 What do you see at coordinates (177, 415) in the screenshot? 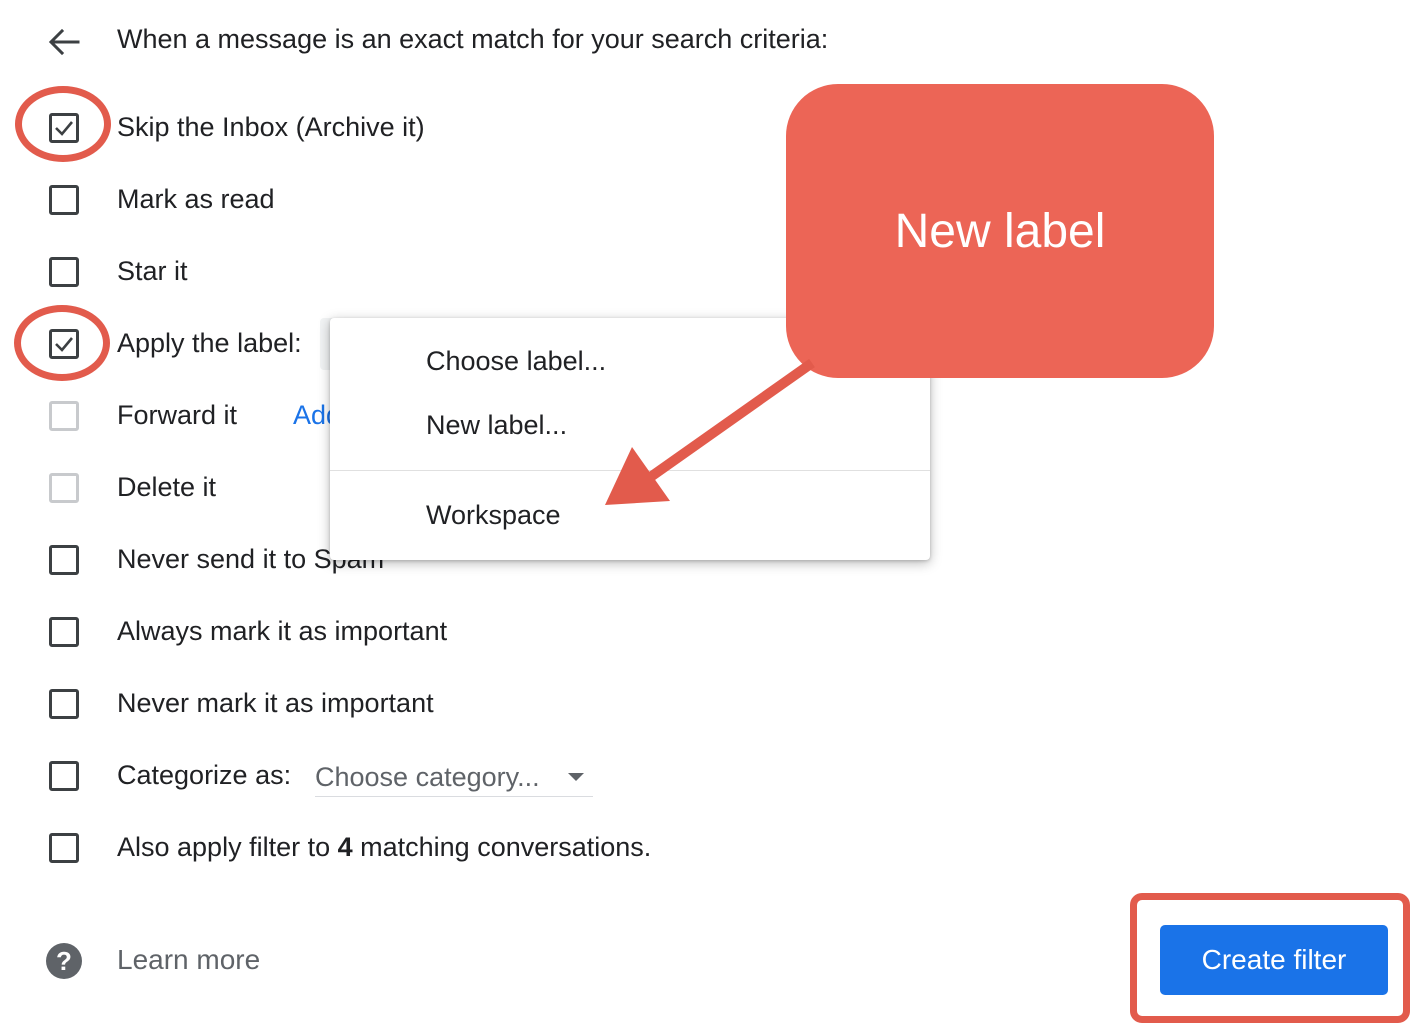
I see `forward-it-label: Forward it` at bounding box center [177, 415].